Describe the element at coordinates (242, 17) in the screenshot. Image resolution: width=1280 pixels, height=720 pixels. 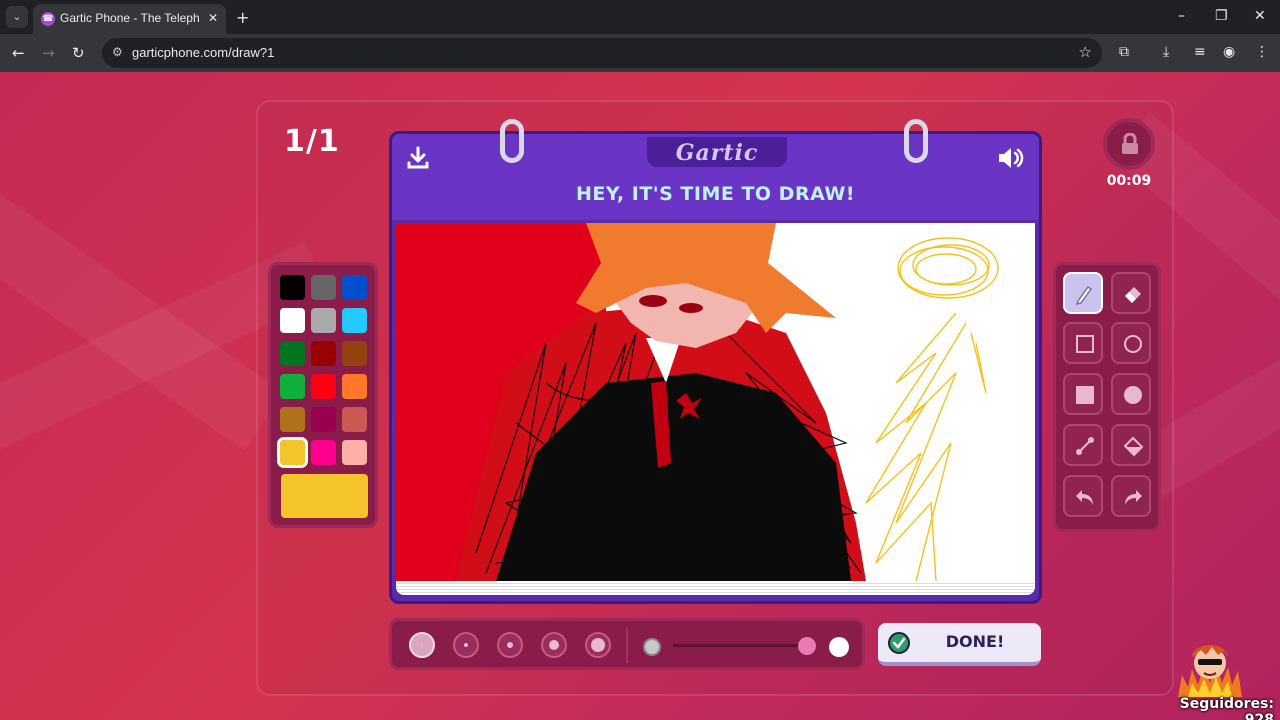
I see `new-tab-button: +` at that location.